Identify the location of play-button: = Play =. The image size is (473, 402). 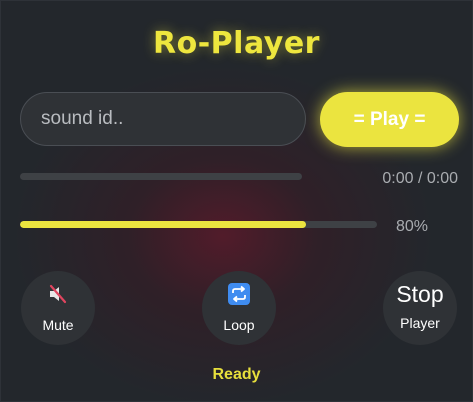
(389, 119).